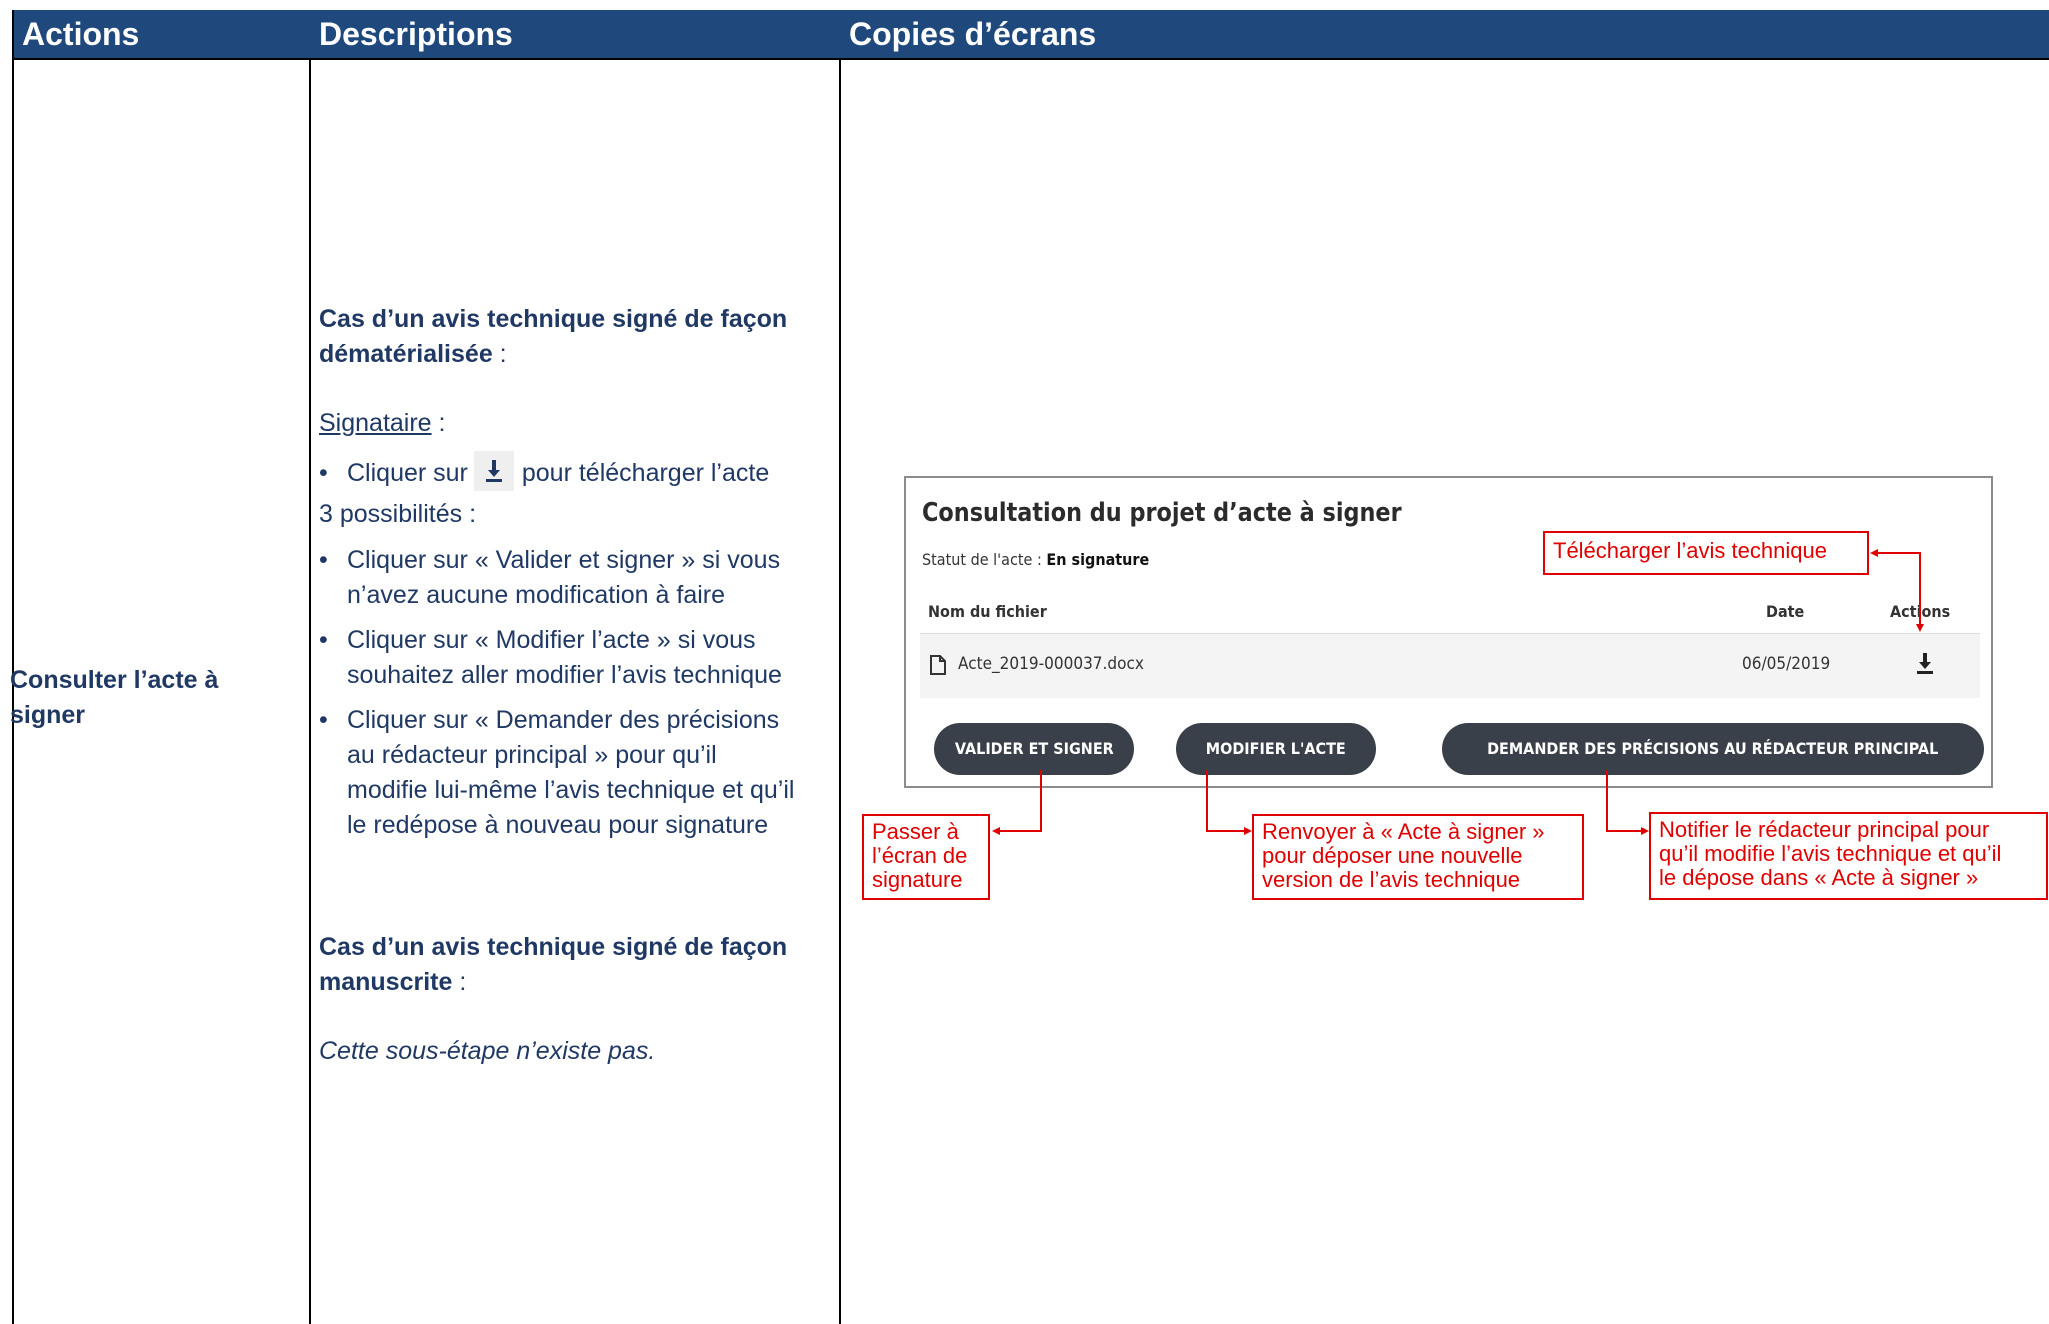 This screenshot has height=1324, width=2049. I want to click on modify-act-button-label: MODIFIER L'ACTE, so click(1276, 748).